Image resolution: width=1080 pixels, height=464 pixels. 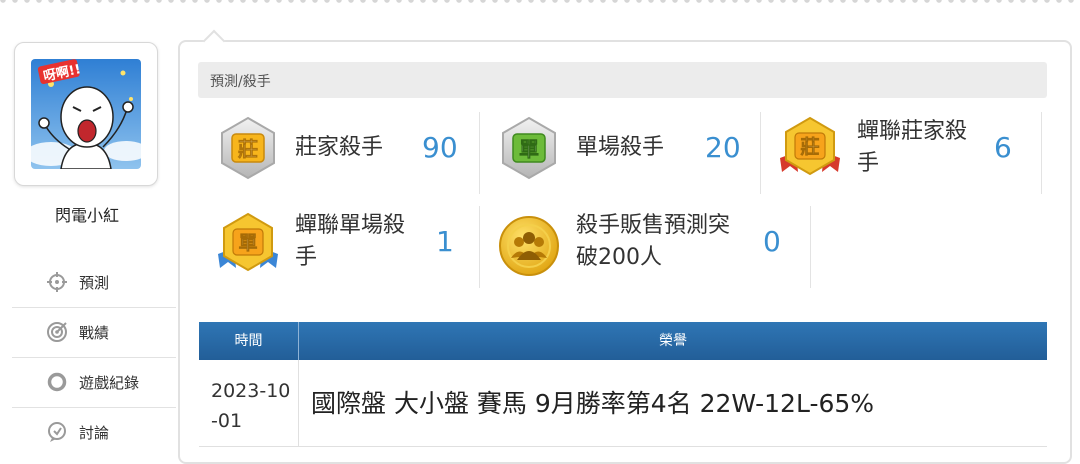 I want to click on badge-count: 0, so click(x=772, y=241).